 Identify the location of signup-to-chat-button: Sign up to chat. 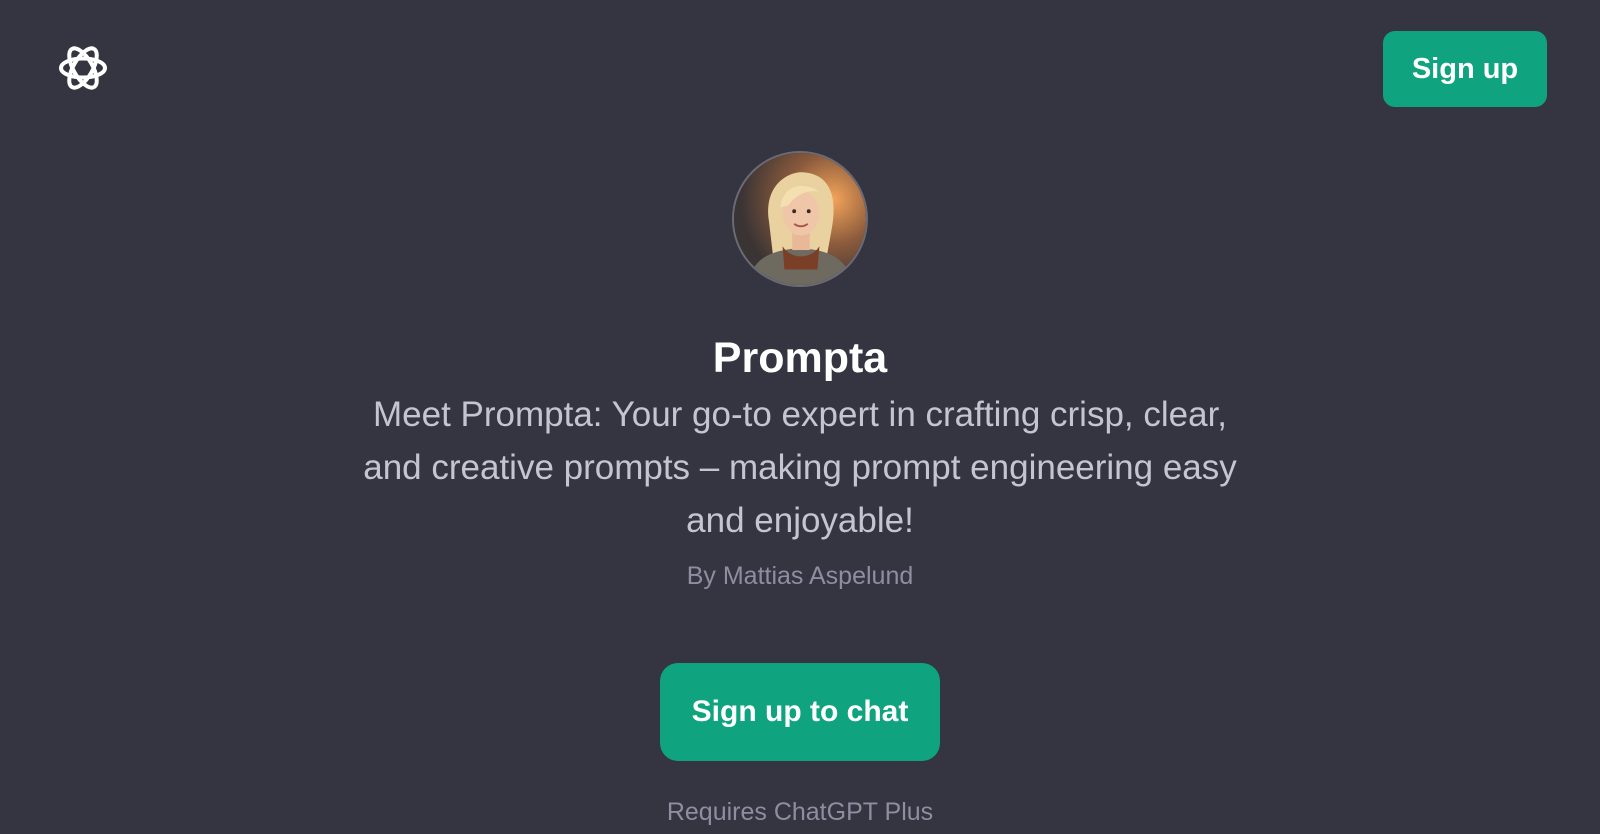
(800, 712).